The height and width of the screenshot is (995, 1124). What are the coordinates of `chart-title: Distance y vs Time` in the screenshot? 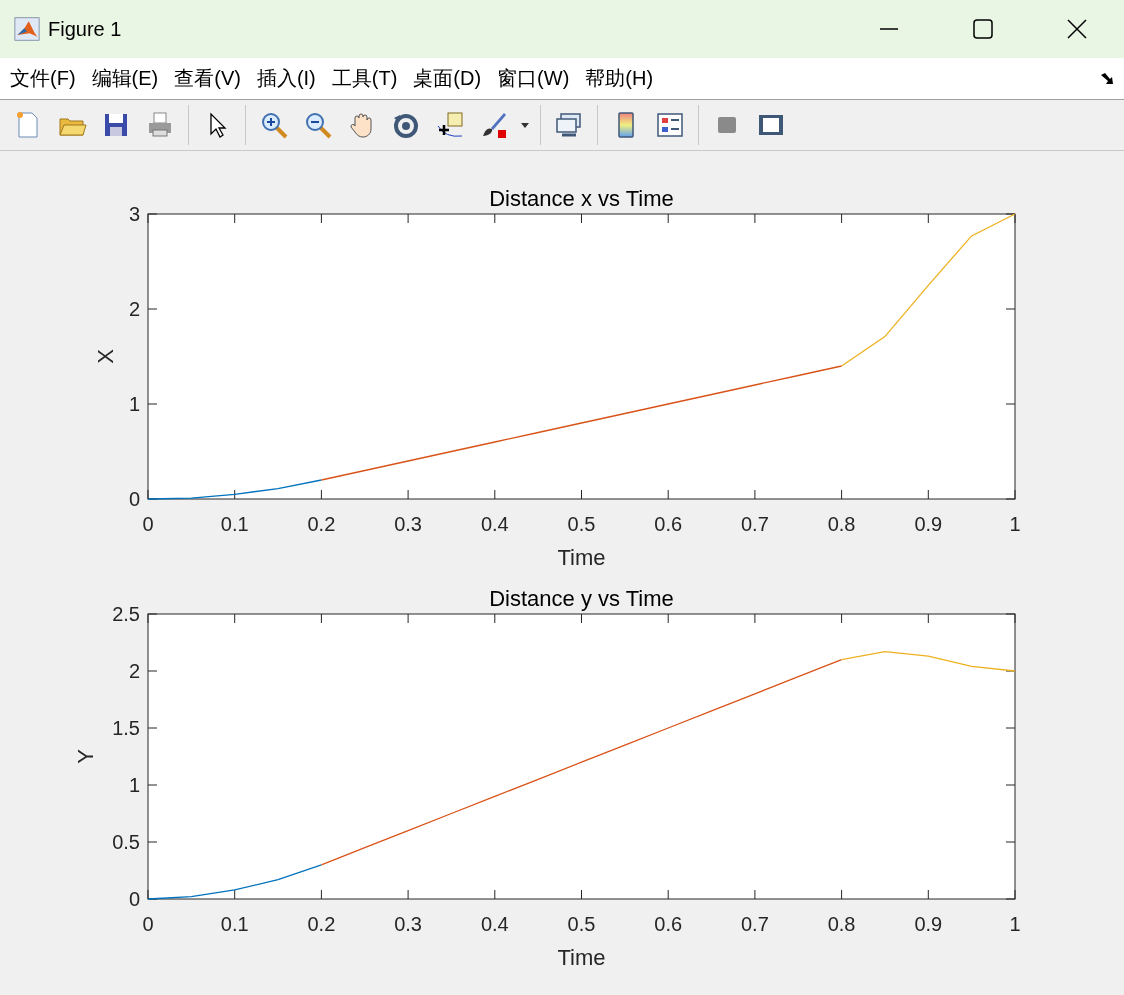 It's located at (581, 598).